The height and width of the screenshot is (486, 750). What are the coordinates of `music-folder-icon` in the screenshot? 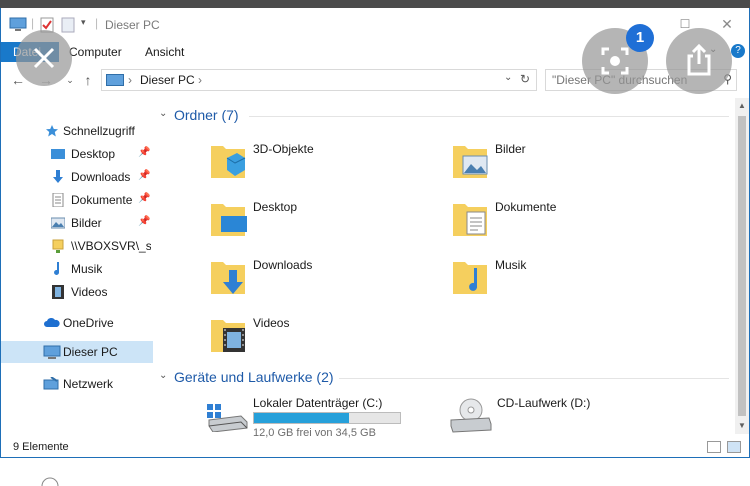 It's located at (470, 278).